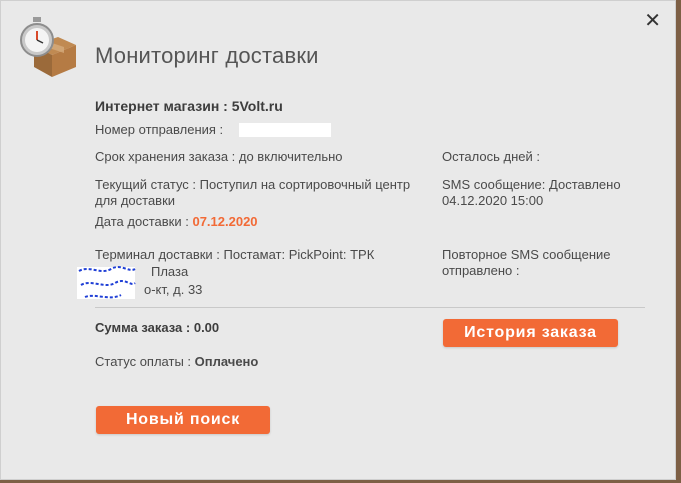 The width and height of the screenshot is (681, 483). What do you see at coordinates (219, 156) in the screenshot?
I see `storage-term: Срок хранения заказа : до включительно` at bounding box center [219, 156].